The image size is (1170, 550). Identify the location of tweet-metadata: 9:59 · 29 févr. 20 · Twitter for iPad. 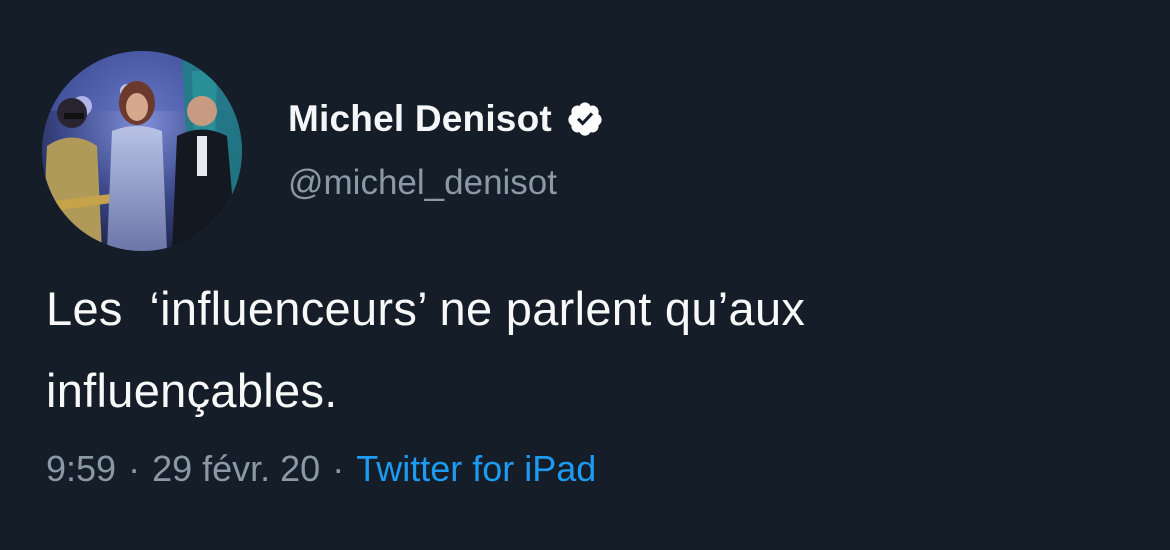
(321, 469).